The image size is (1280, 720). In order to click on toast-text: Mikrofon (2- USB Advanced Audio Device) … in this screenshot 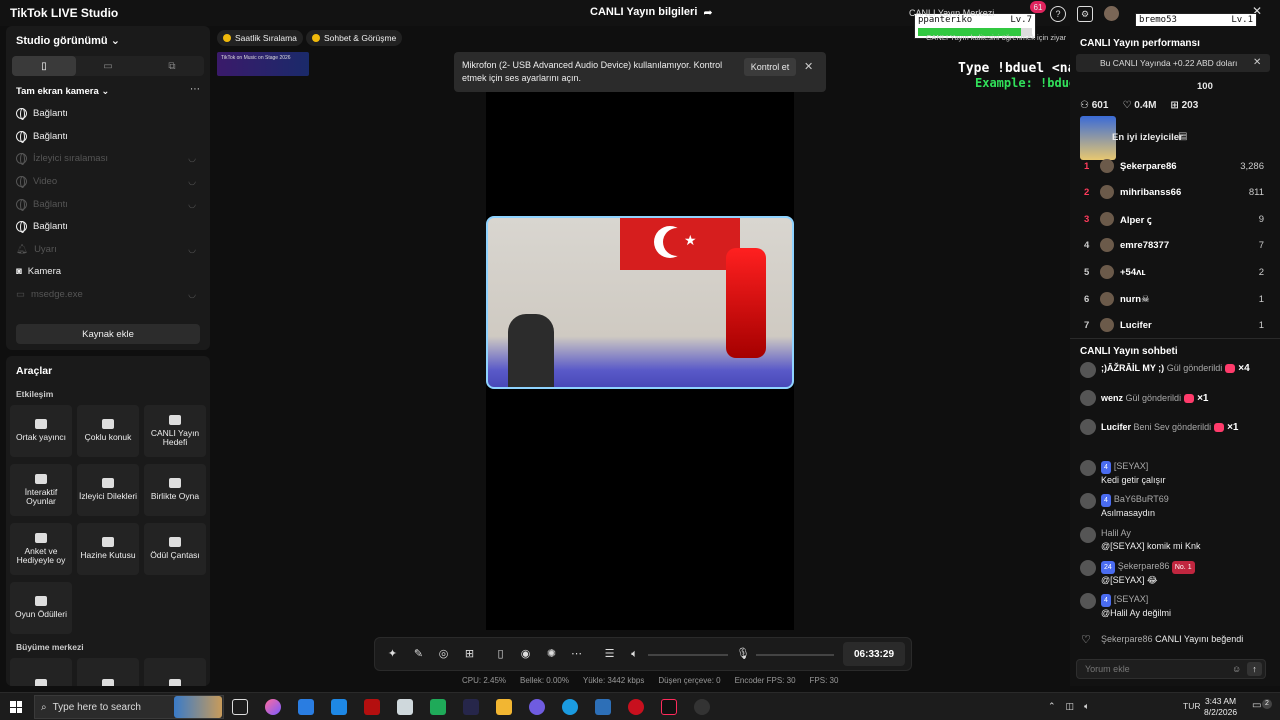, I will do `click(592, 71)`.